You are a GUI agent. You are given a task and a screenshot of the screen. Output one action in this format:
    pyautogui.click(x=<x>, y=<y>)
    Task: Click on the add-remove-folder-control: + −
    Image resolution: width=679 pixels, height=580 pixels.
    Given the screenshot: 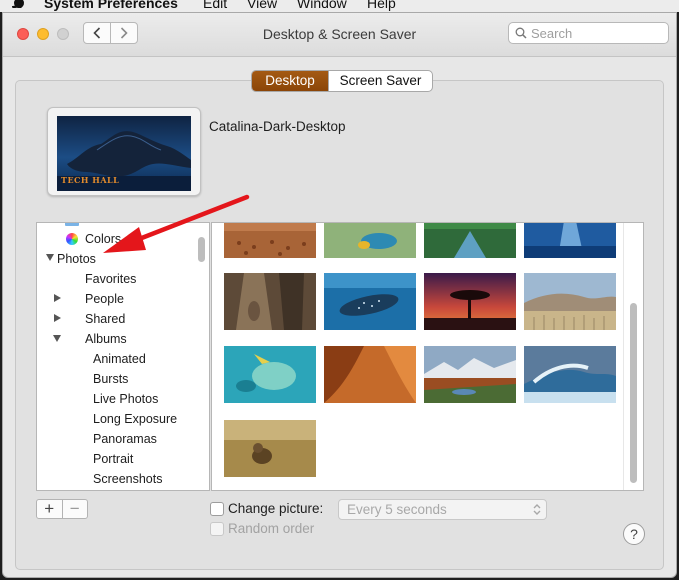 What is the action you would take?
    pyautogui.click(x=62, y=509)
    